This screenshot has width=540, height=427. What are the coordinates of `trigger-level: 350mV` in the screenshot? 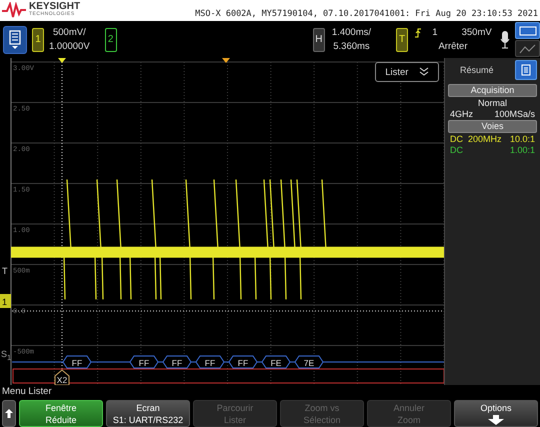 It's located at (477, 32).